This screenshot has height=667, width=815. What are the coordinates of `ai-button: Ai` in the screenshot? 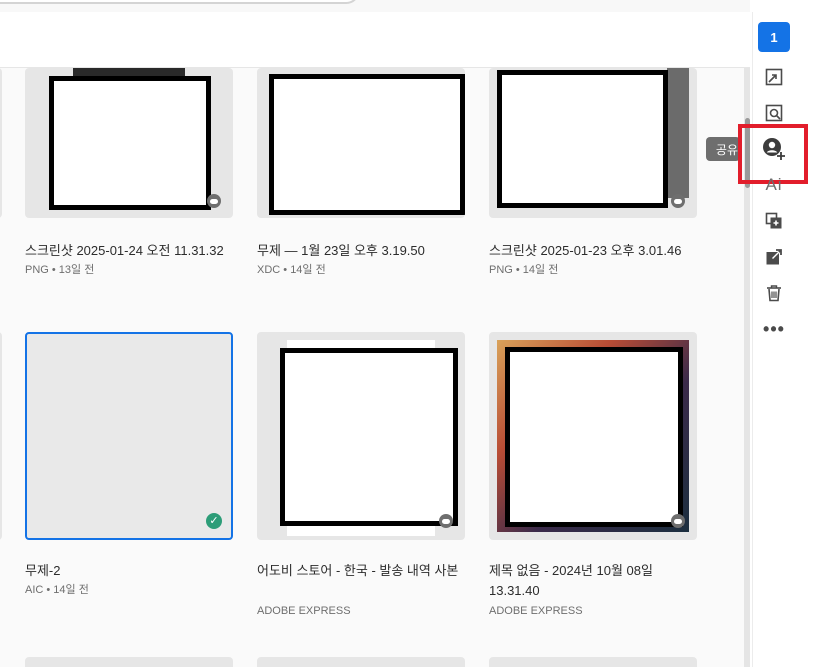 It's located at (774, 185).